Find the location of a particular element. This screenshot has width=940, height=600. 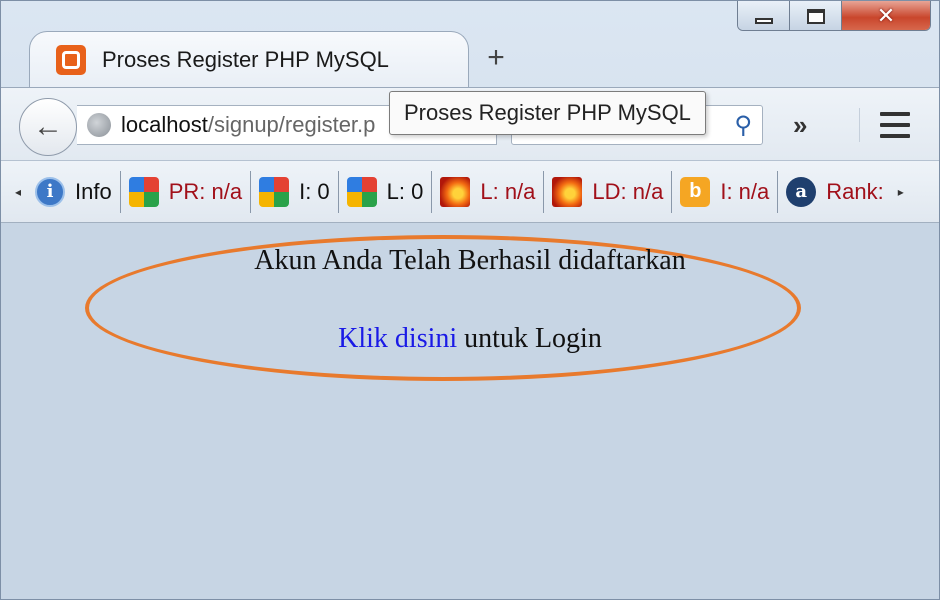

back-button: ← is located at coordinates (48, 127).